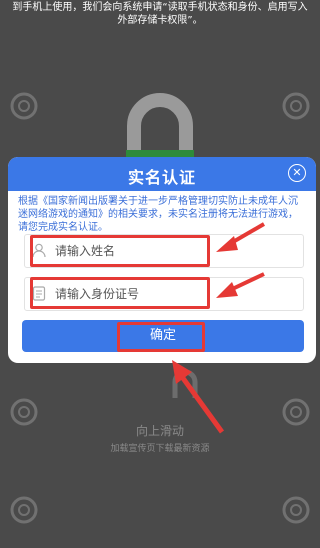 Image resolution: width=320 pixels, height=548 pixels. What do you see at coordinates (161, 177) in the screenshot?
I see `dialog-title: 实名认证` at bounding box center [161, 177].